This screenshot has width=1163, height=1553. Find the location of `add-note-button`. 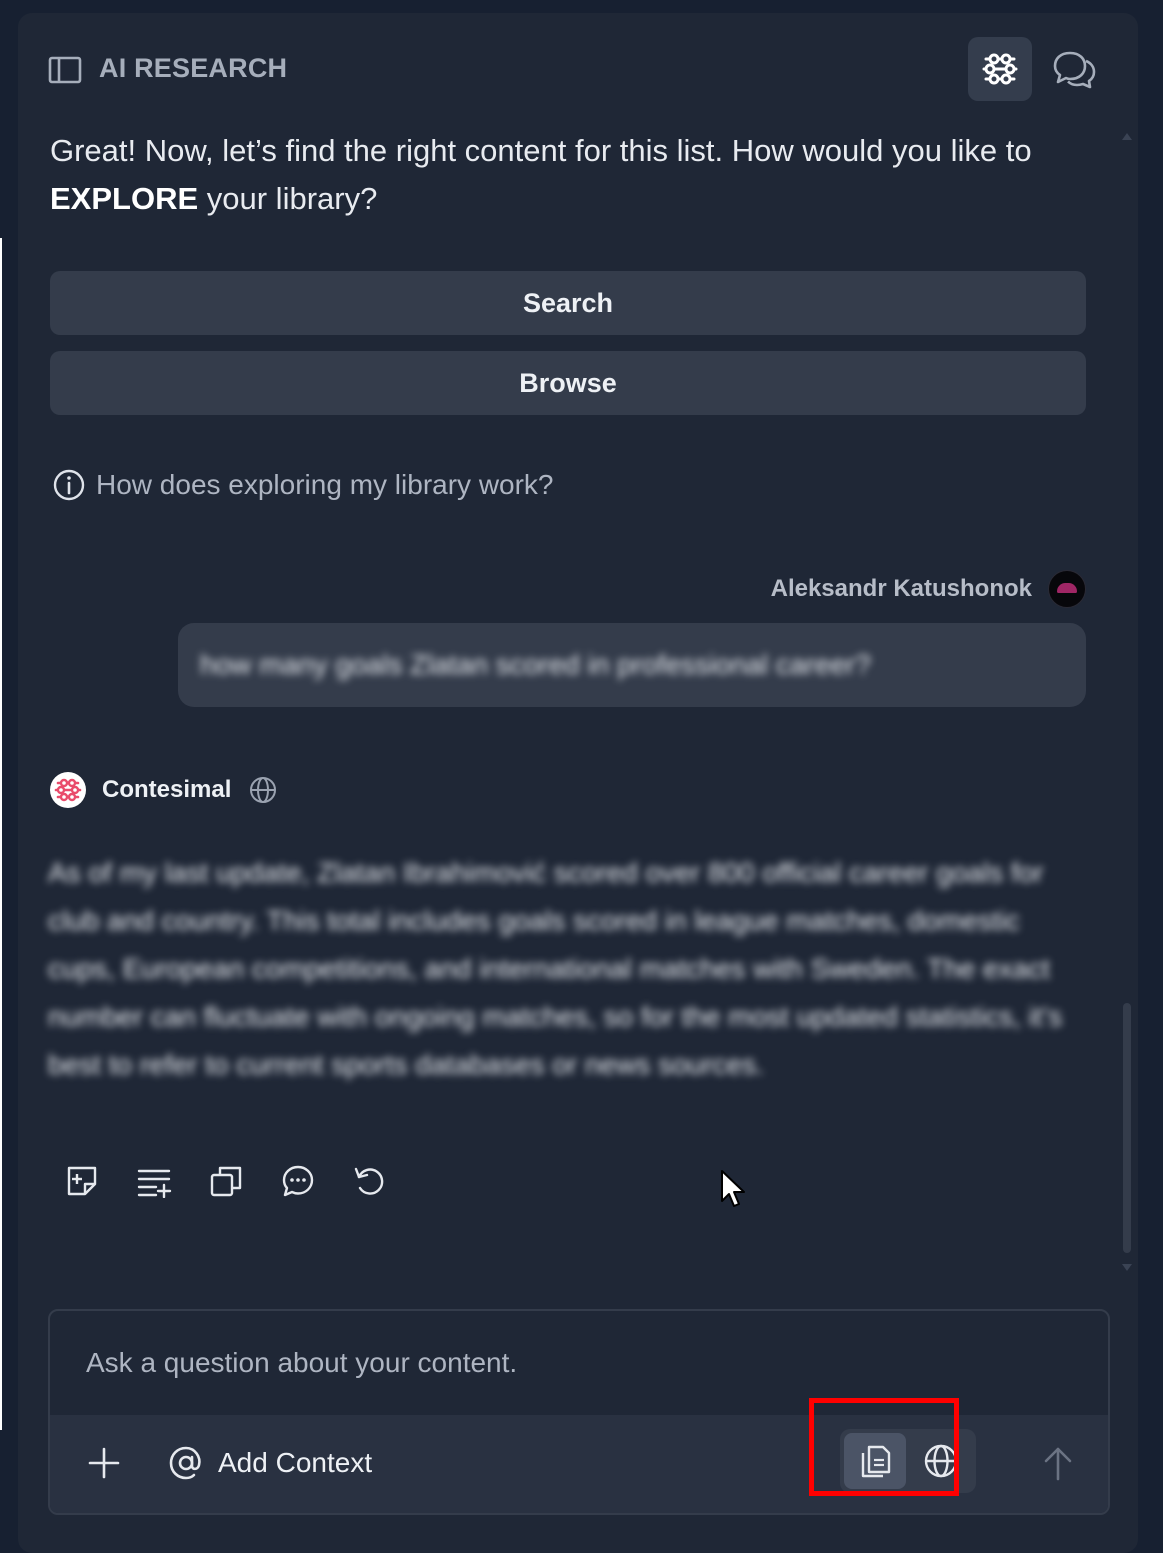

add-note-button is located at coordinates (82, 1181).